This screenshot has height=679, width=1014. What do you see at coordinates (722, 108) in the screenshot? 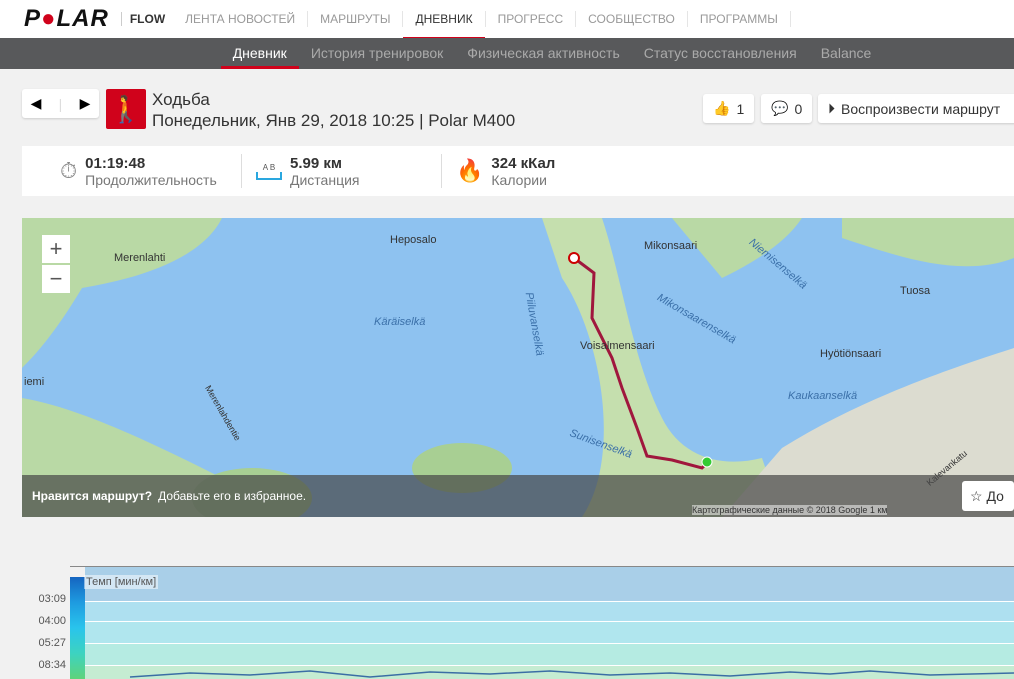
I see `thumbs-up-icon: 👍` at bounding box center [722, 108].